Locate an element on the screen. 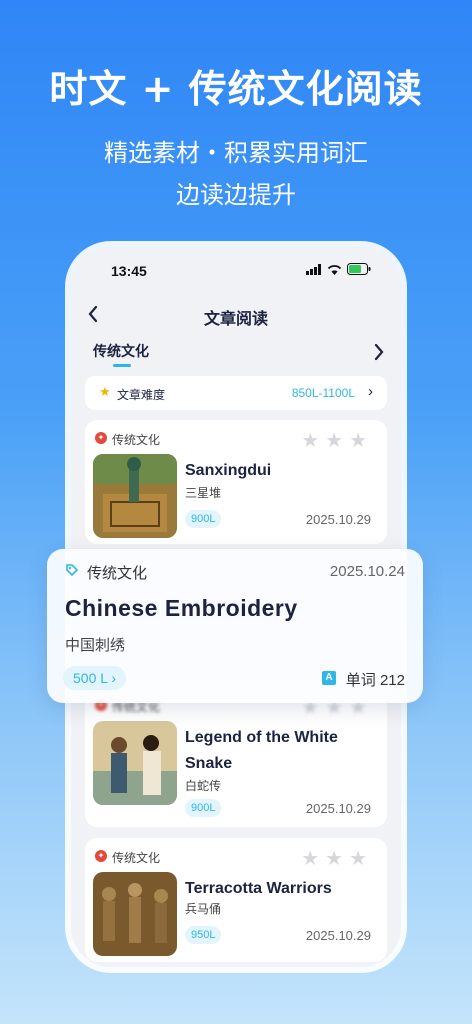 This screenshot has width=472, height=1024. status-time: 13:45 is located at coordinates (129, 271).